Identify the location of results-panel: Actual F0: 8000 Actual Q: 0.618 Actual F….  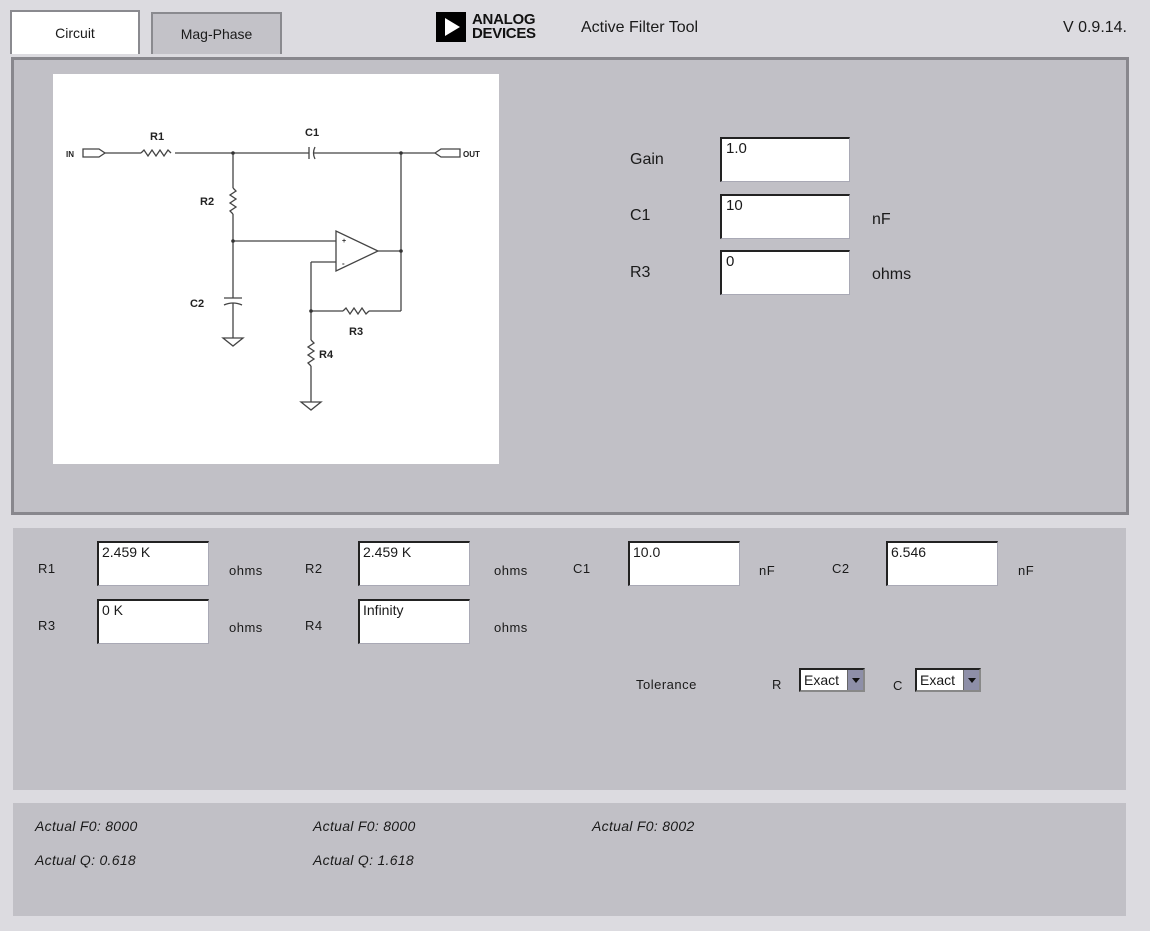
(569, 859).